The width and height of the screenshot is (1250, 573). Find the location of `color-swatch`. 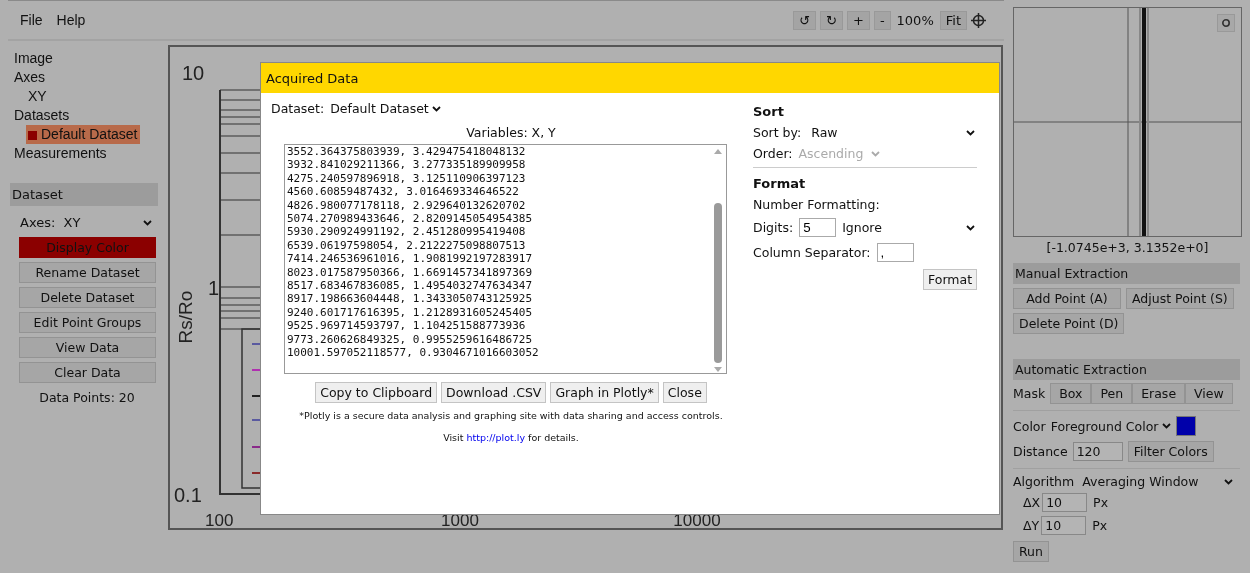

color-swatch is located at coordinates (1186, 426).